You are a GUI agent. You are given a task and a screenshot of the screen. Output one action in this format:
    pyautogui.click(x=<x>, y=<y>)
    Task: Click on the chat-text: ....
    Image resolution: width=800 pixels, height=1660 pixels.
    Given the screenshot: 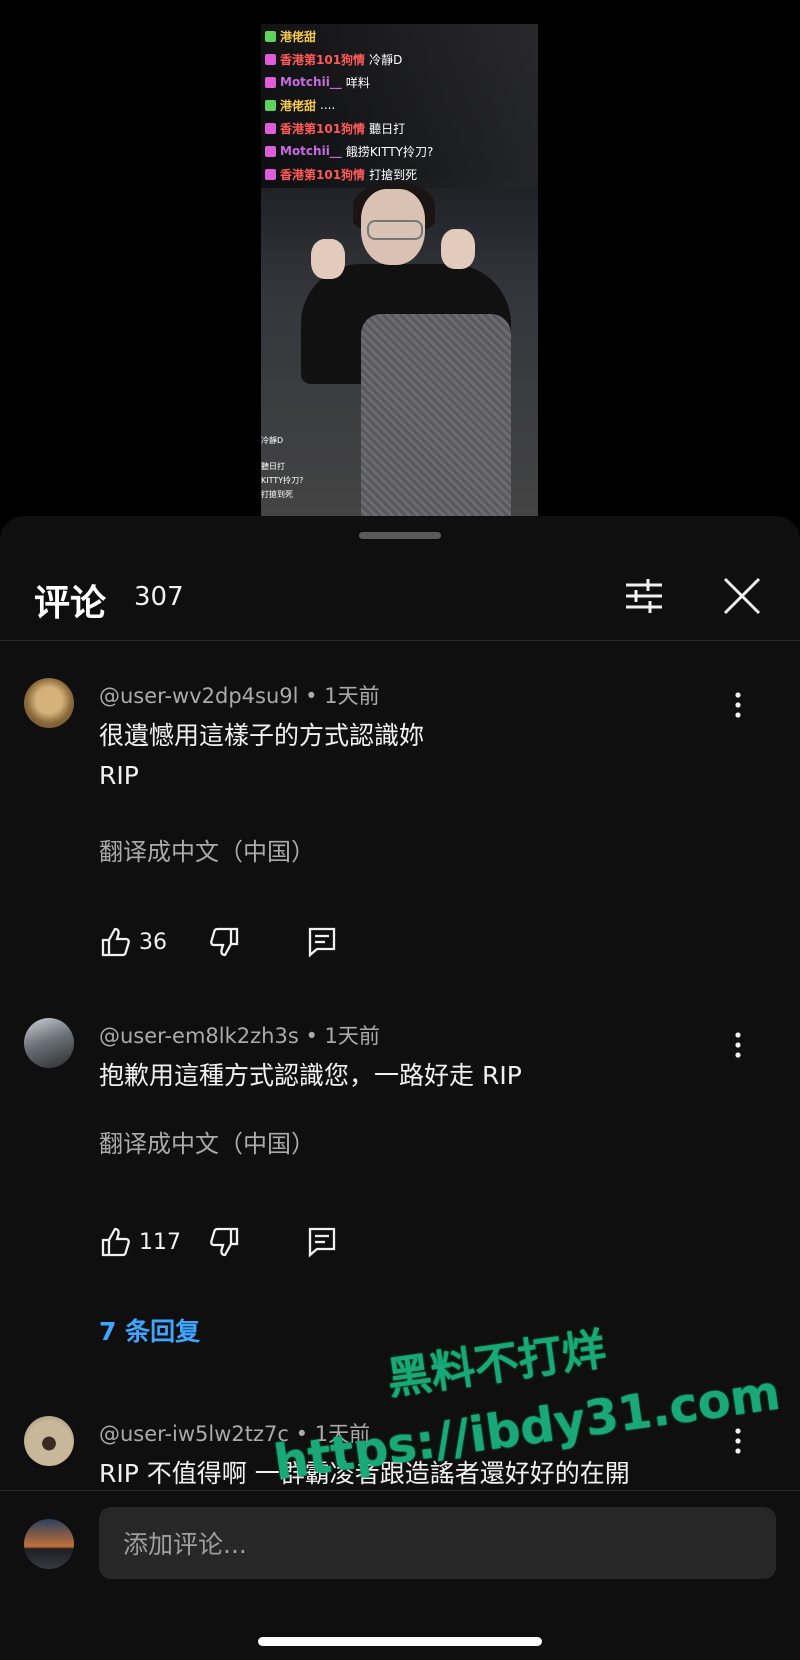 What is the action you would take?
    pyautogui.click(x=328, y=105)
    